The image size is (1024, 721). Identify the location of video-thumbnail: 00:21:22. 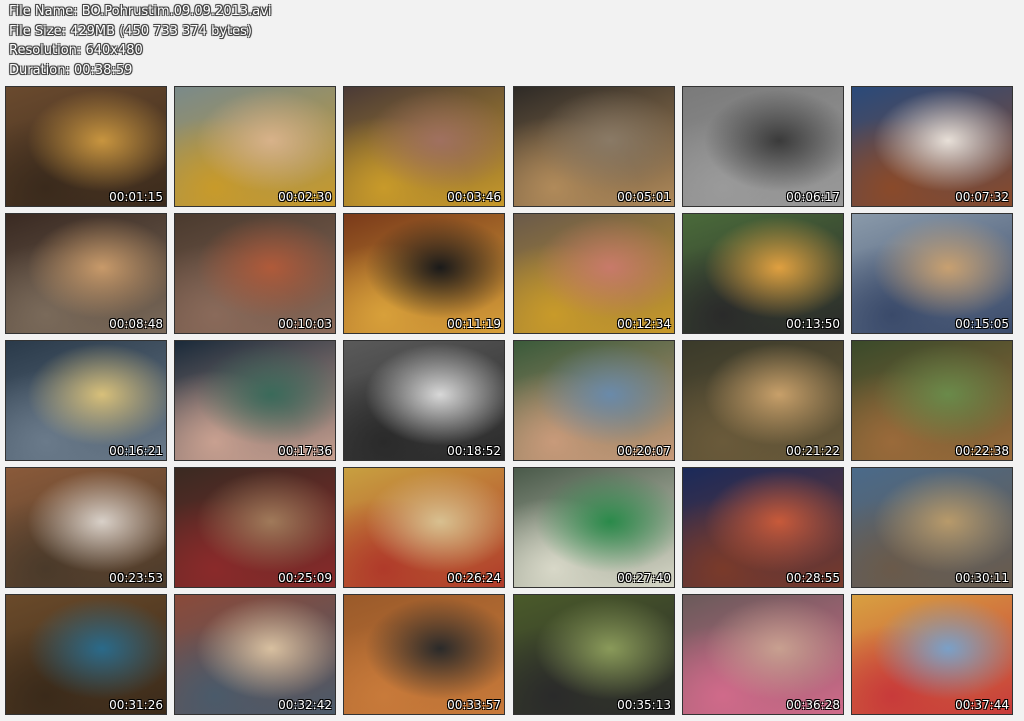
(763, 400).